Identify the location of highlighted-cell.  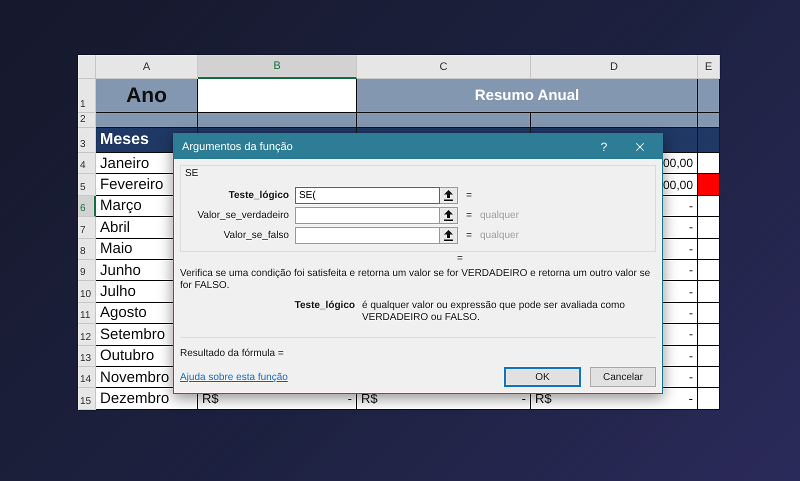
(709, 185).